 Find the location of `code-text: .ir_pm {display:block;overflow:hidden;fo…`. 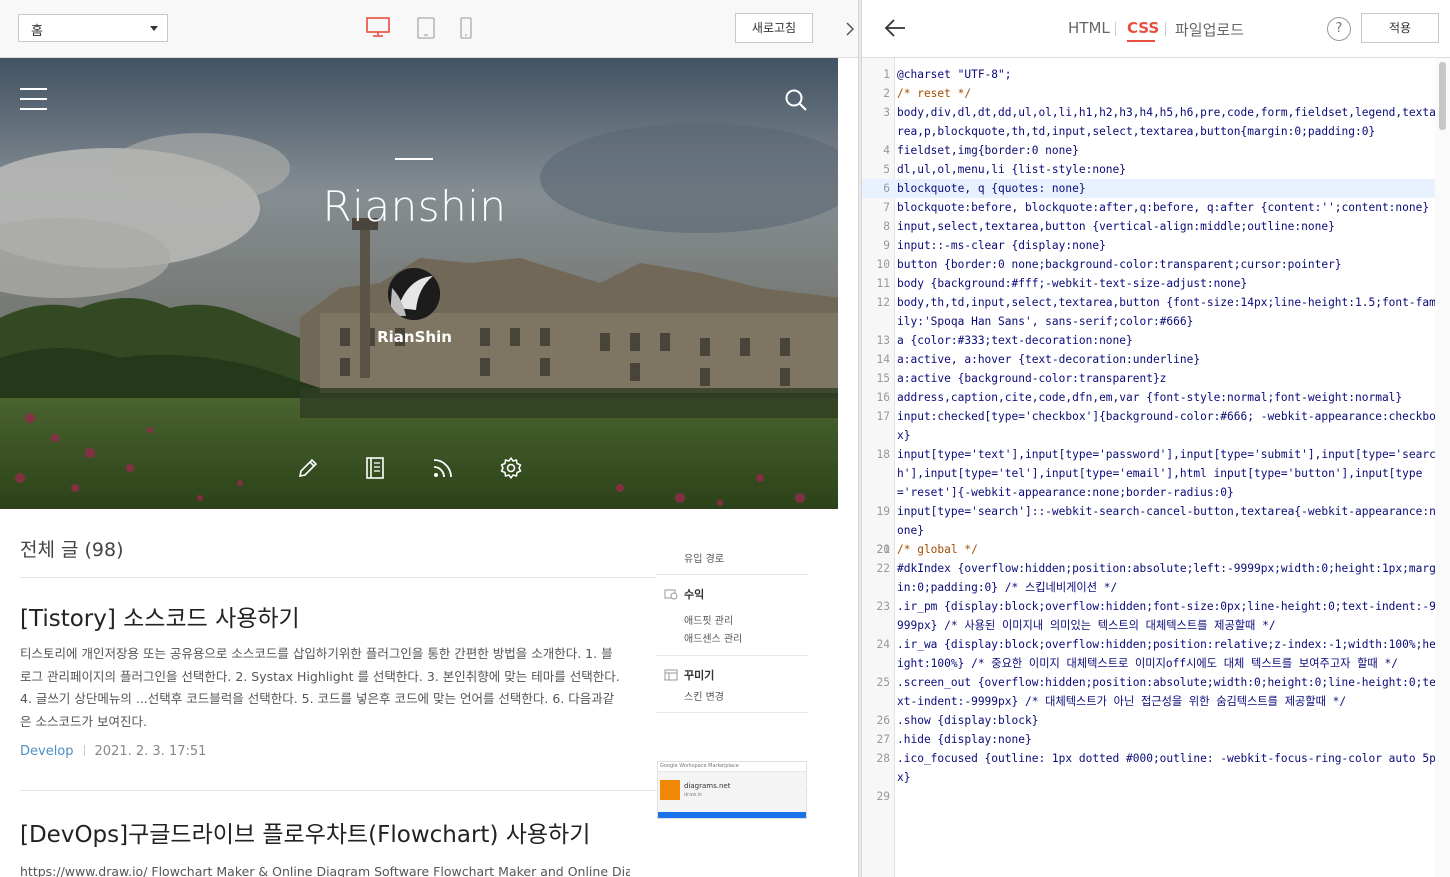

code-text: .ir_pm {display:block;overflow:hidden;fo… is located at coordinates (1167, 616).